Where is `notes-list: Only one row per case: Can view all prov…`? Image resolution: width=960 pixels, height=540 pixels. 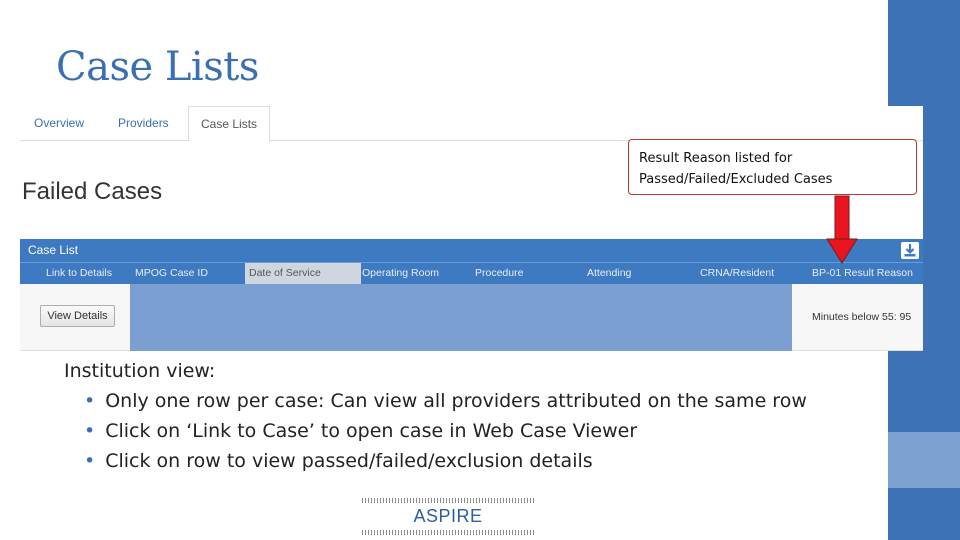 notes-list: Only one row per case: Can view all prov… is located at coordinates (435, 431).